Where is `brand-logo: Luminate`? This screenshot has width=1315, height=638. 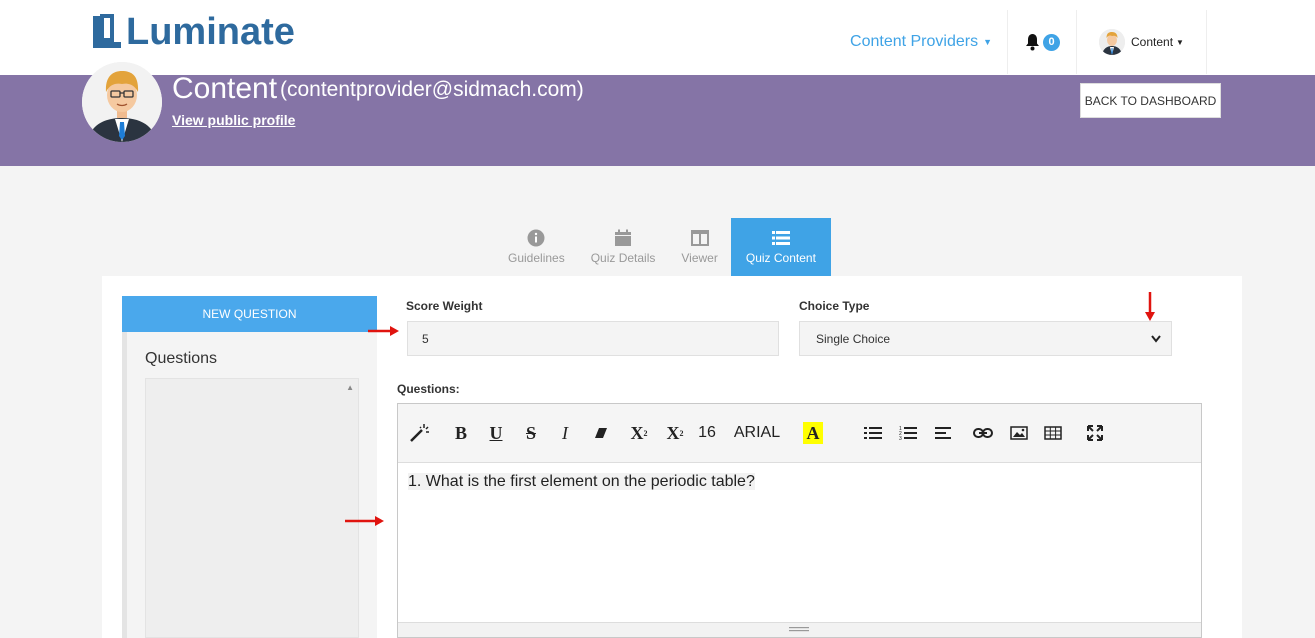 brand-logo: Luminate is located at coordinates (192, 32).